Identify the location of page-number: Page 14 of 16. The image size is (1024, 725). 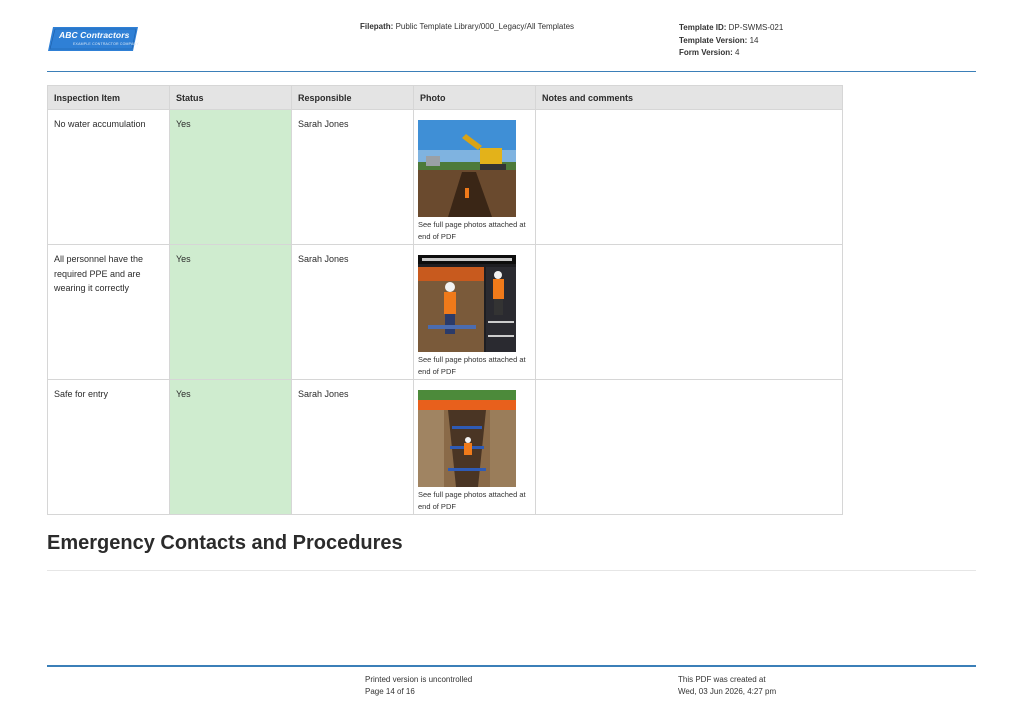
(390, 691).